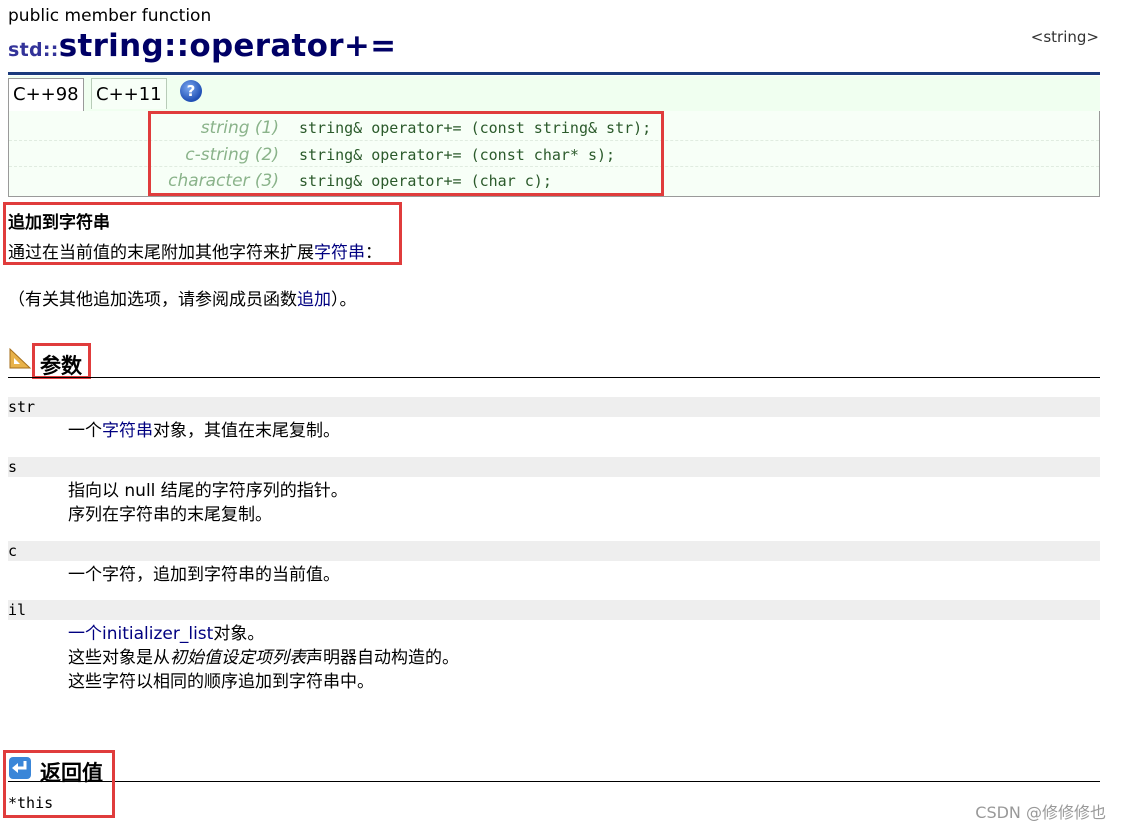 Image resolution: width=1121 pixels, height=827 pixels. Describe the element at coordinates (554, 781) in the screenshot. I see `return-value-rule` at that location.